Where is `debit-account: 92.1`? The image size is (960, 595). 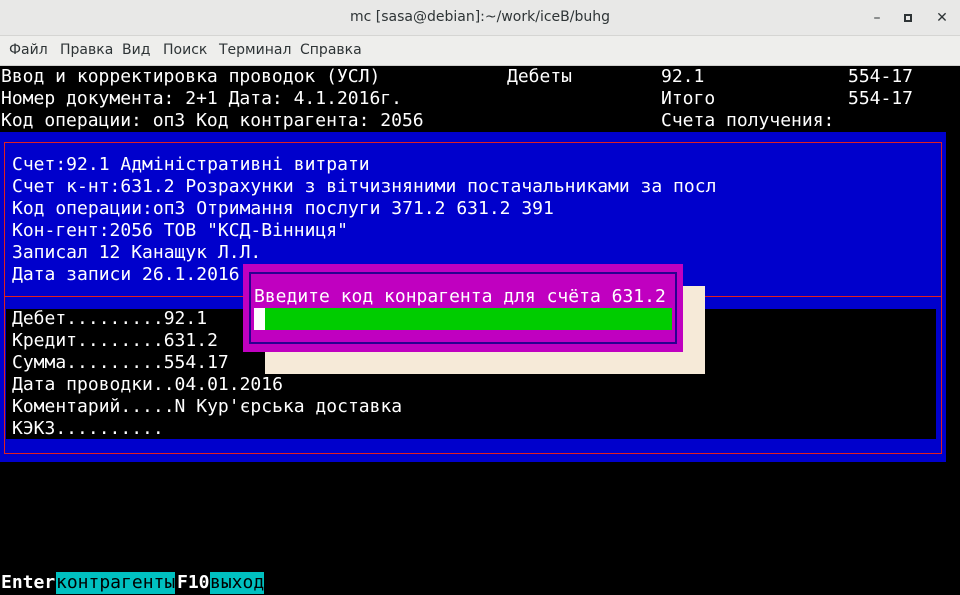
debit-account: 92.1 is located at coordinates (683, 76).